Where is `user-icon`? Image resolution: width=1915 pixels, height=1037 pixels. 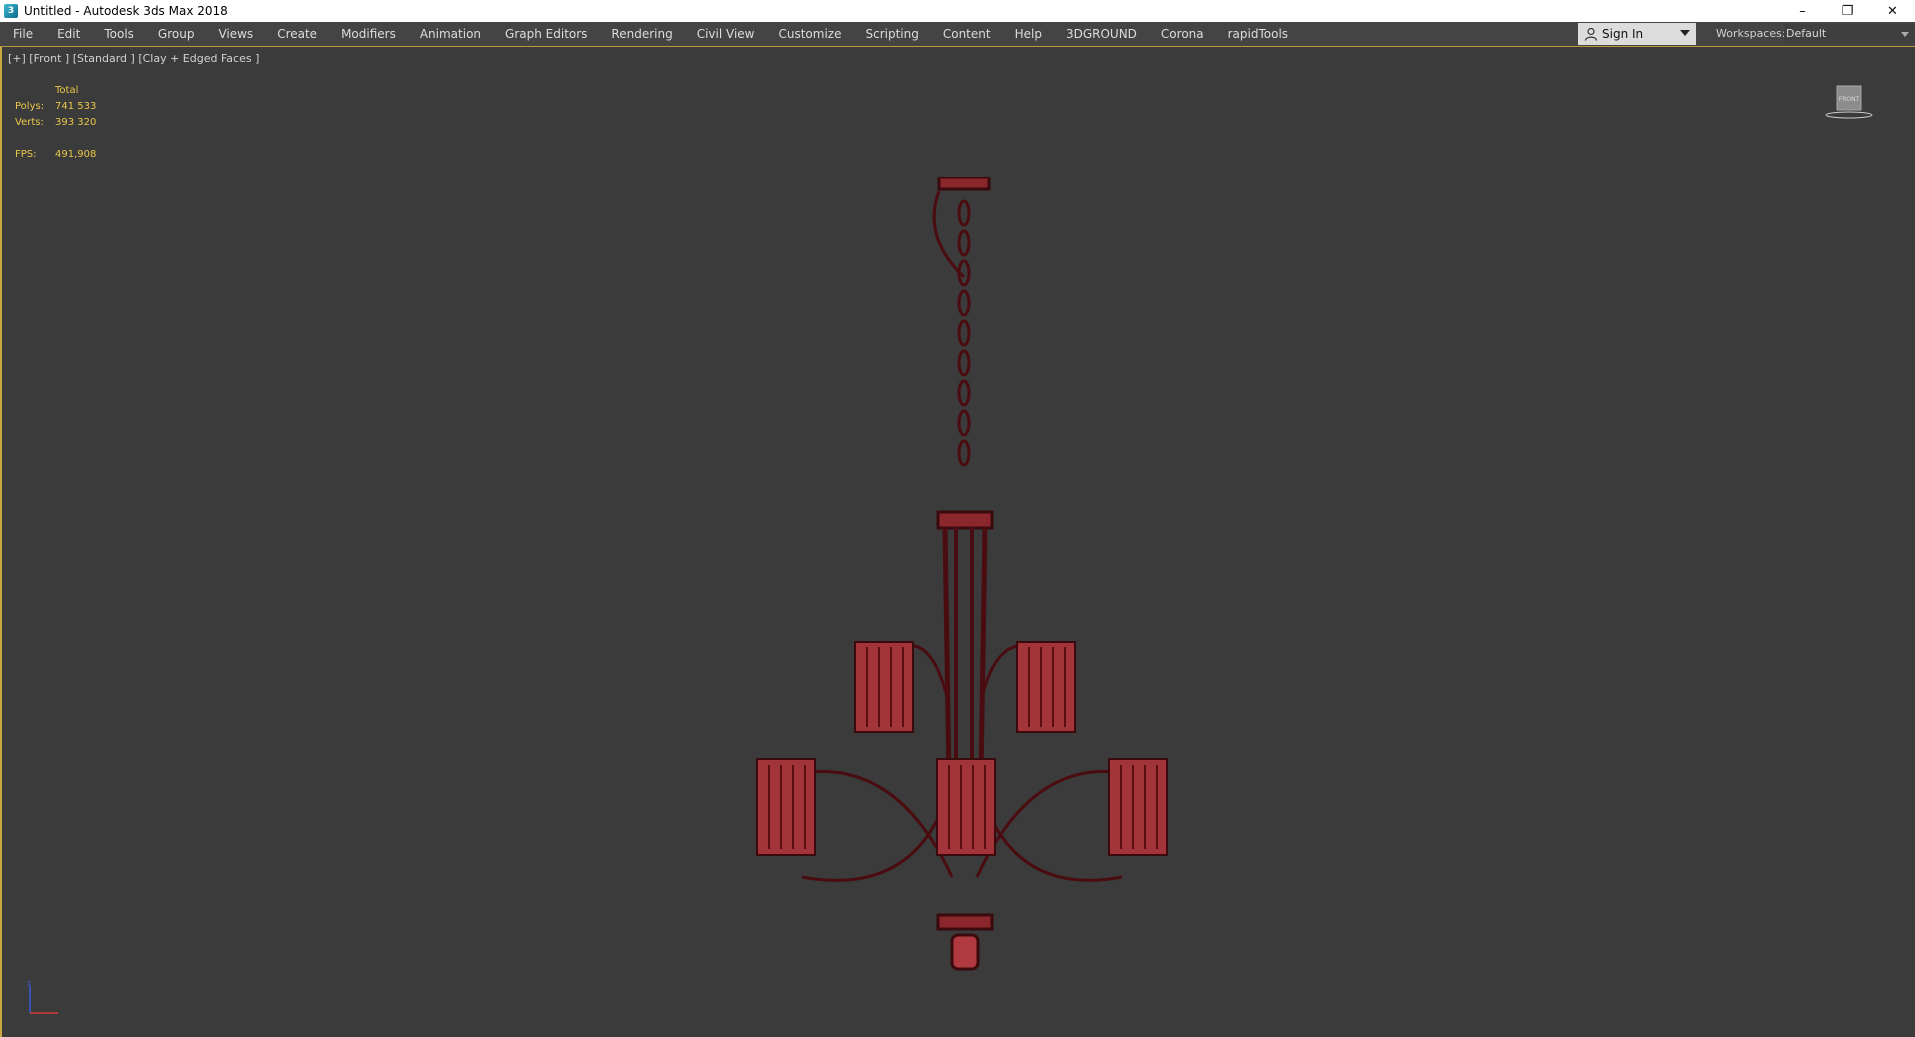
user-icon is located at coordinates (1591, 34).